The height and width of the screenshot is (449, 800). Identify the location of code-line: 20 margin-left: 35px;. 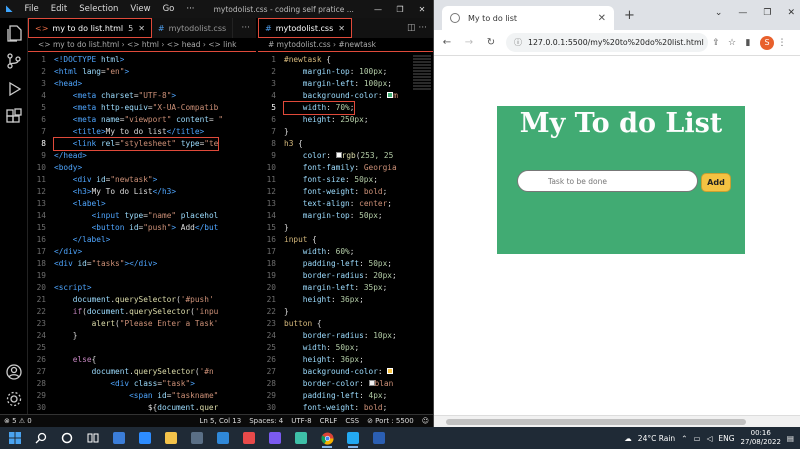
(345, 288).